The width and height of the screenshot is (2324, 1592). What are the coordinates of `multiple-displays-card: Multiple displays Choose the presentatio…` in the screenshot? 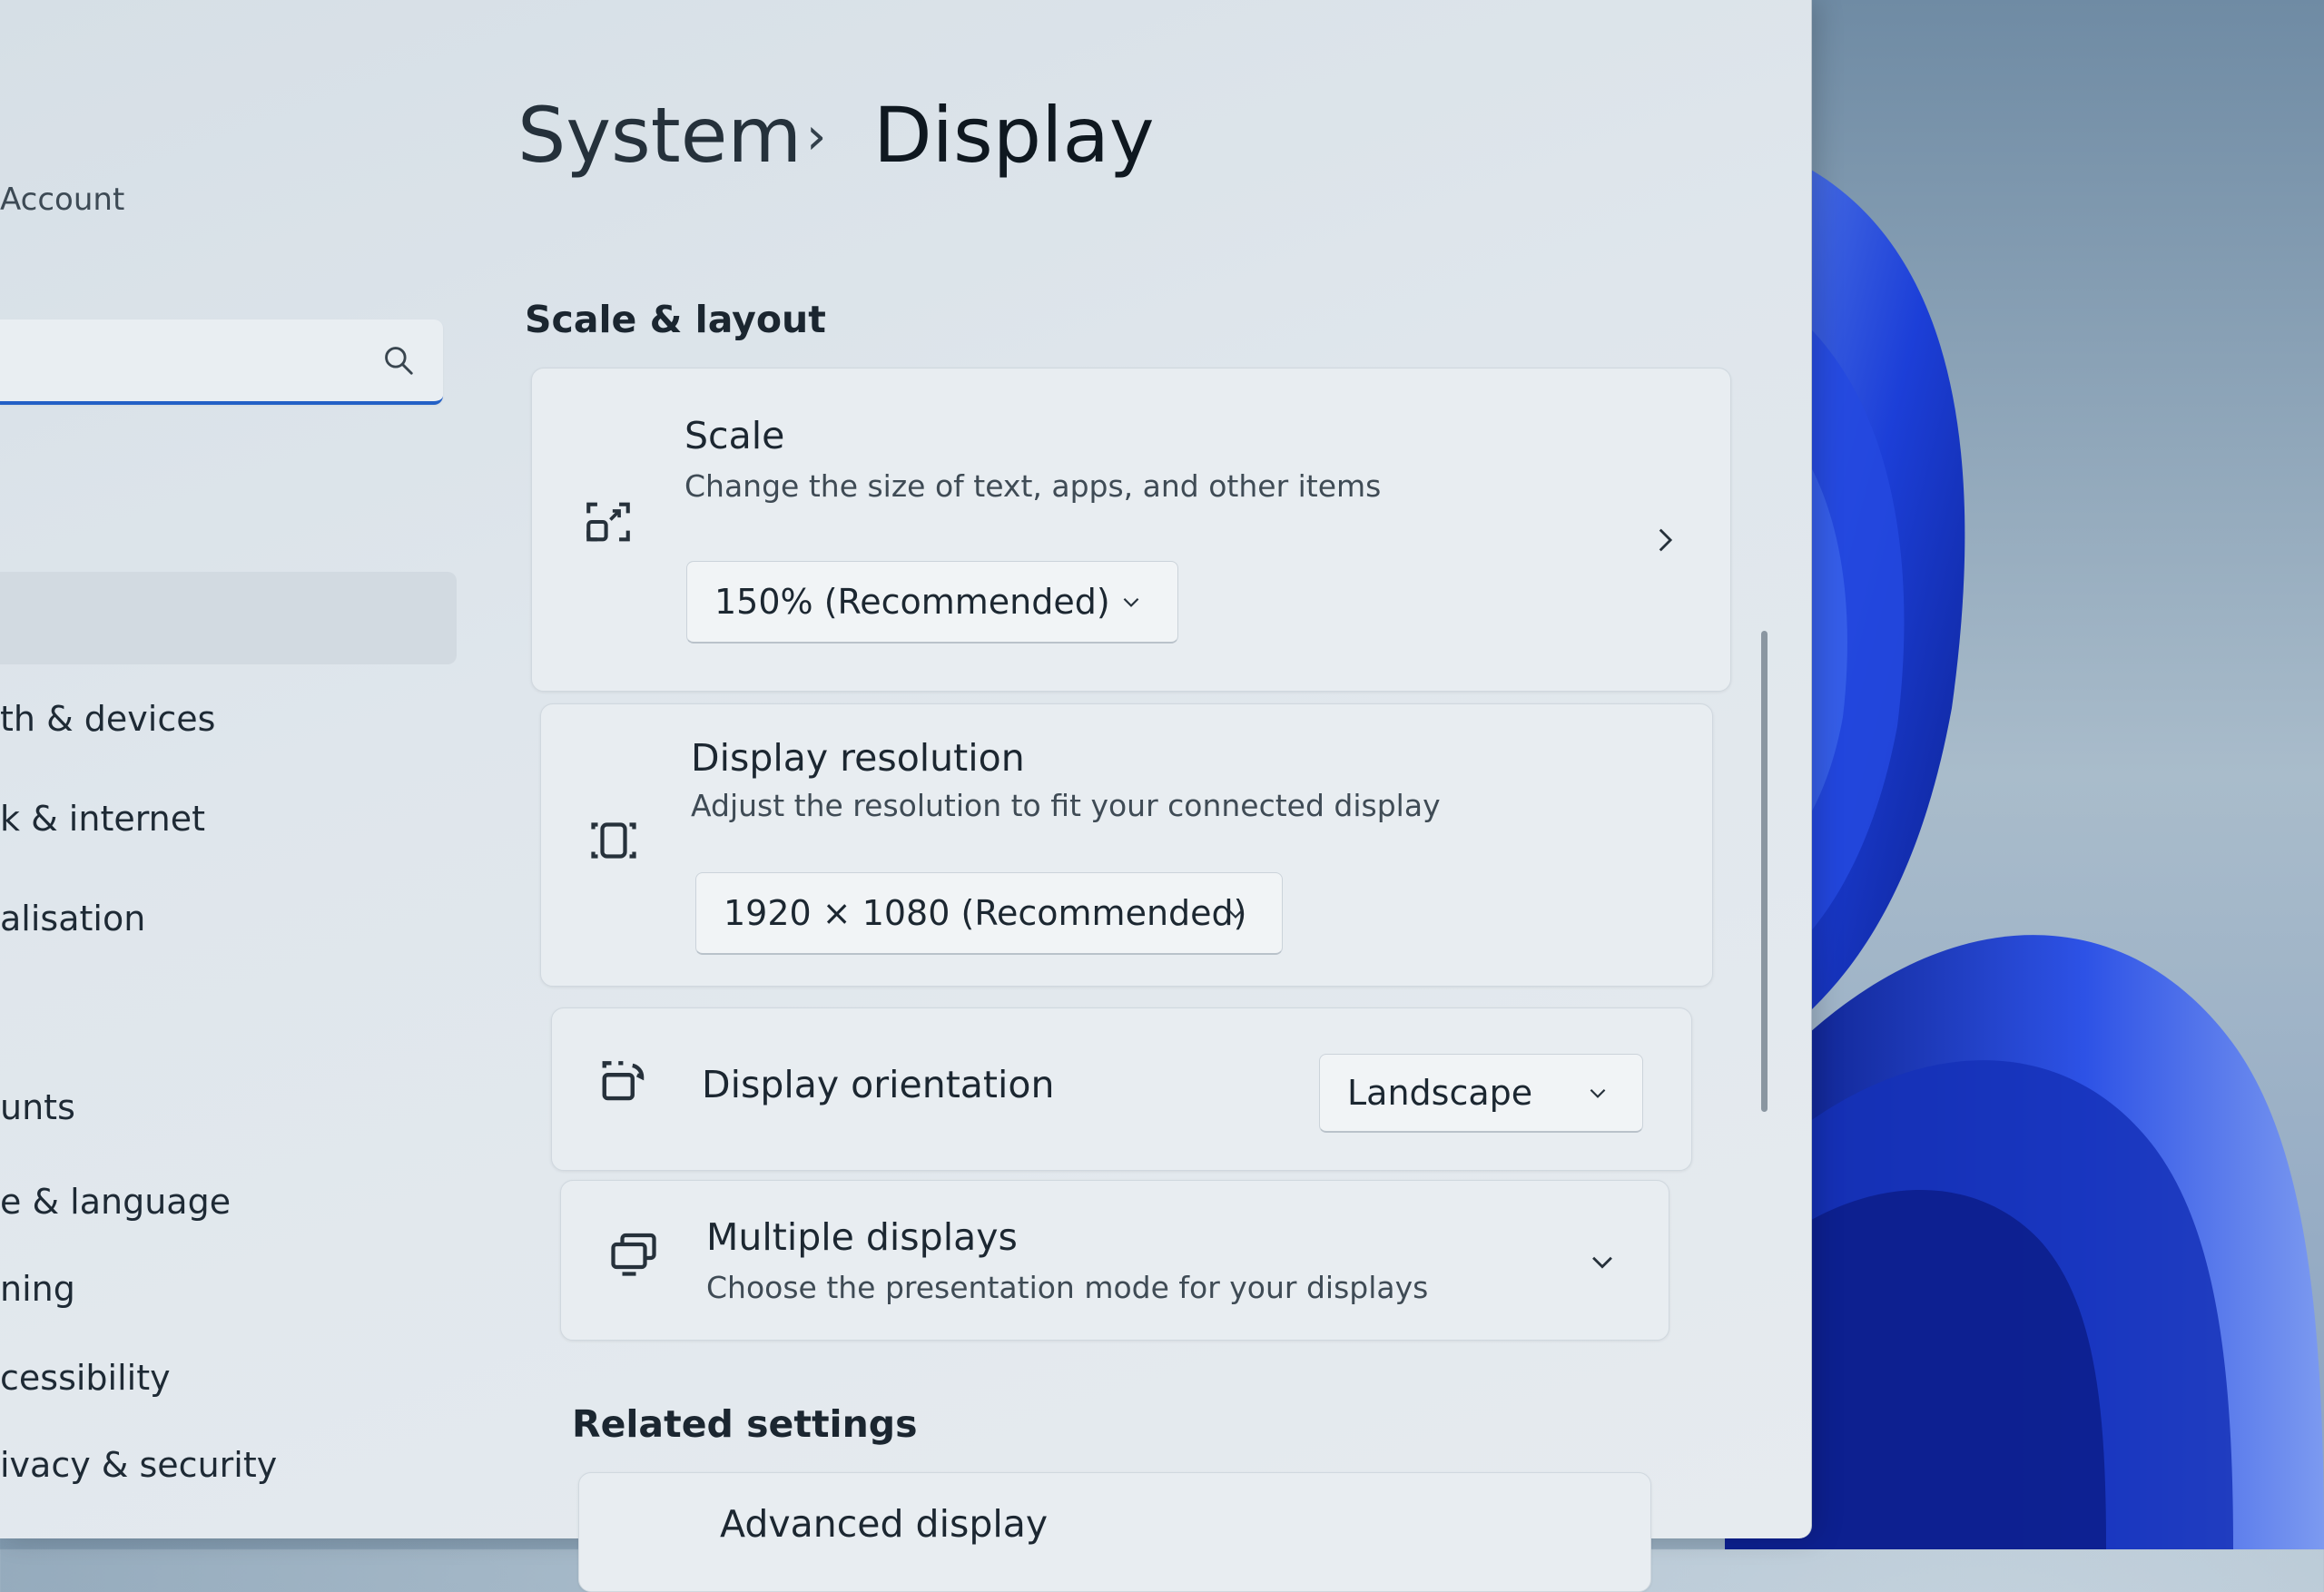 It's located at (1114, 1260).